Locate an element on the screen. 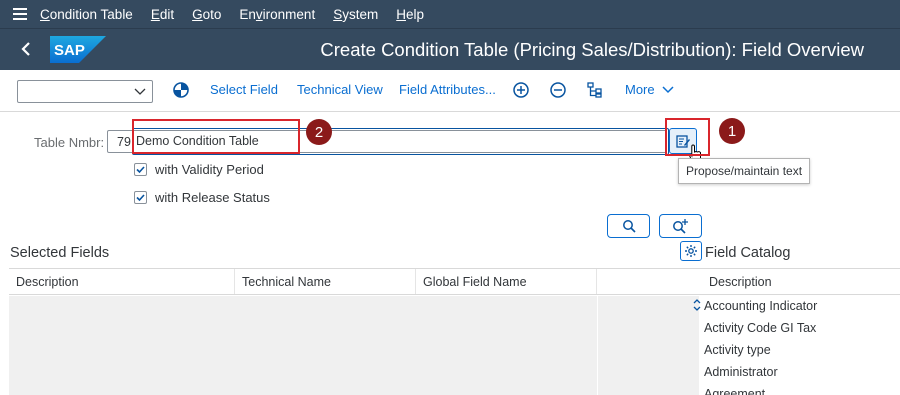 This screenshot has height=395, width=900. add-circle-icon is located at coordinates (521, 90).